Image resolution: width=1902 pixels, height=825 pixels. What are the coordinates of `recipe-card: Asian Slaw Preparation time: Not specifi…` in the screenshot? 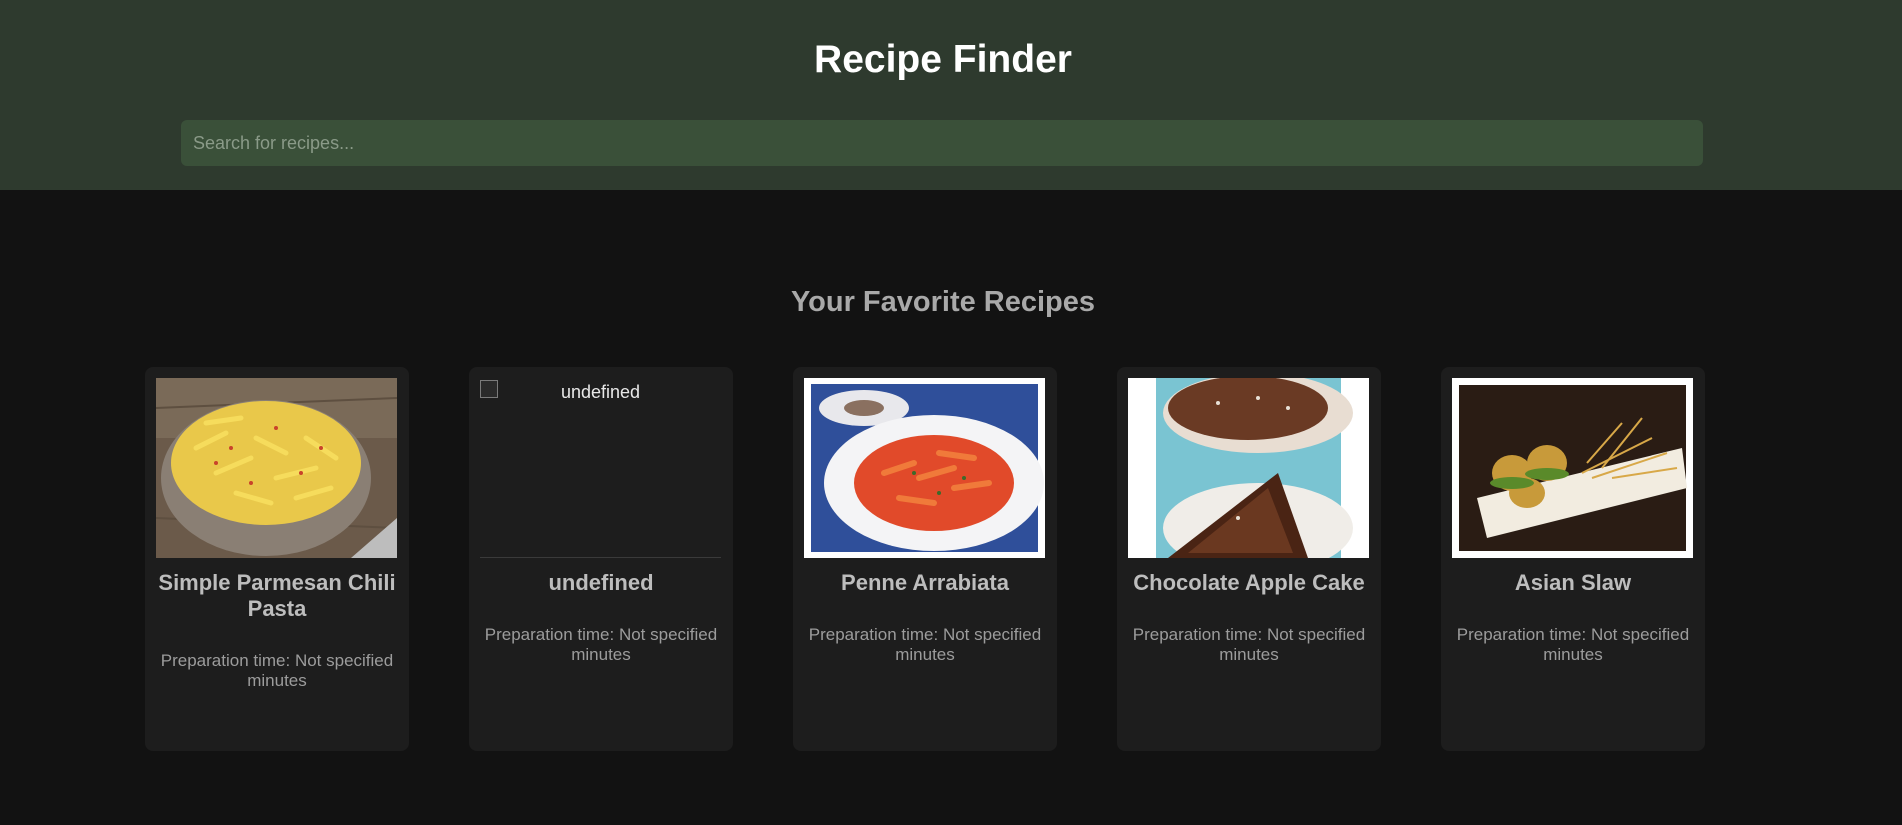 It's located at (1573, 559).